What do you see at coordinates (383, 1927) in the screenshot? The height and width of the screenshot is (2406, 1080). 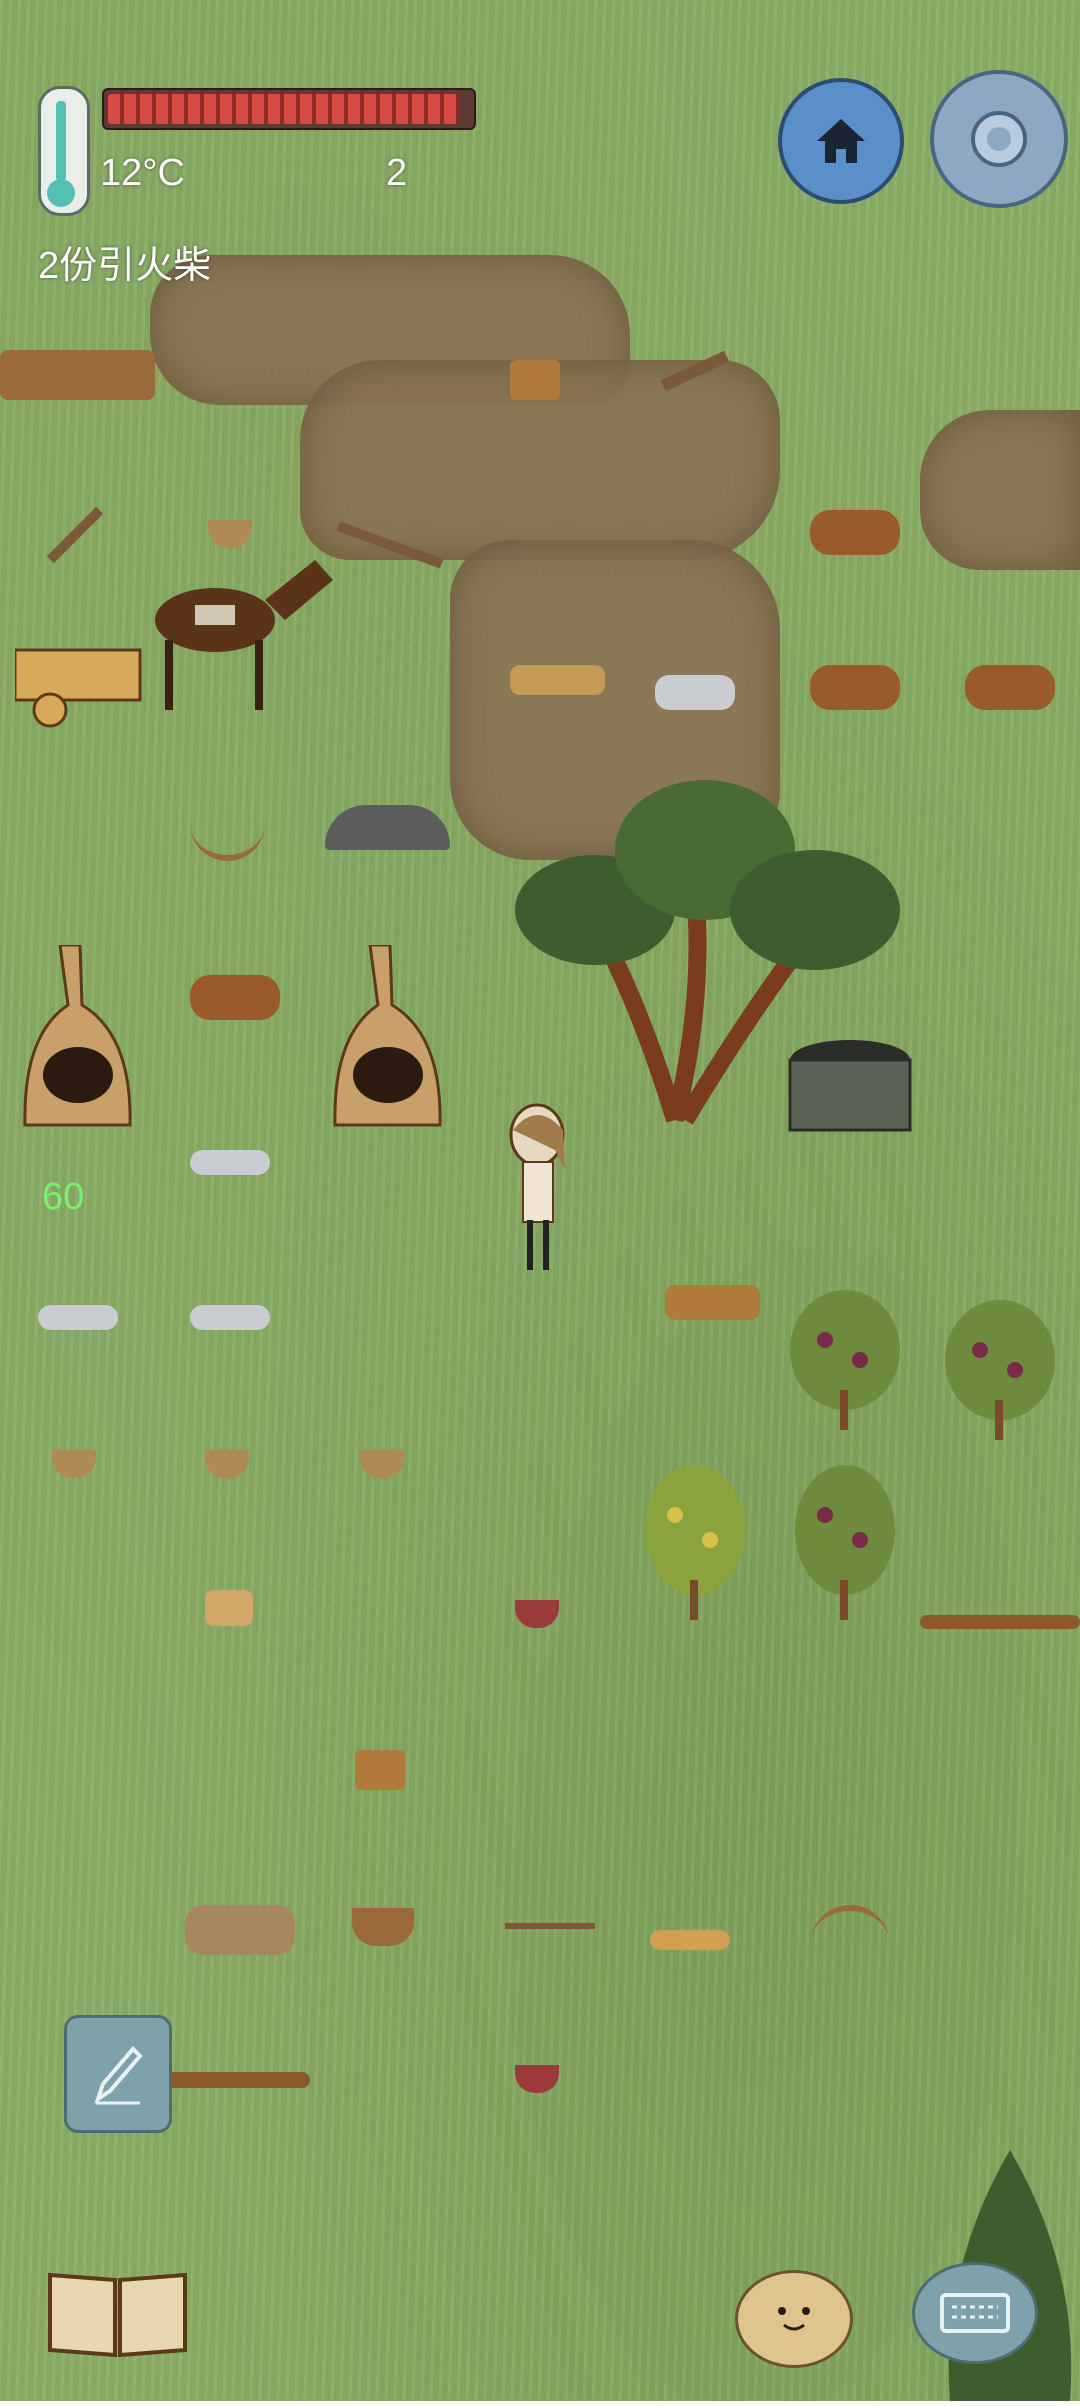 I see `basket` at bounding box center [383, 1927].